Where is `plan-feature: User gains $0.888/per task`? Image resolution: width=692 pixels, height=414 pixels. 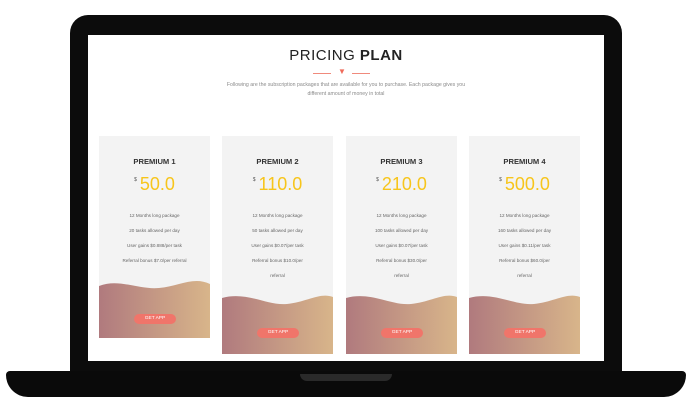
plan-feature: User gains $0.888/per task is located at coordinates (154, 245).